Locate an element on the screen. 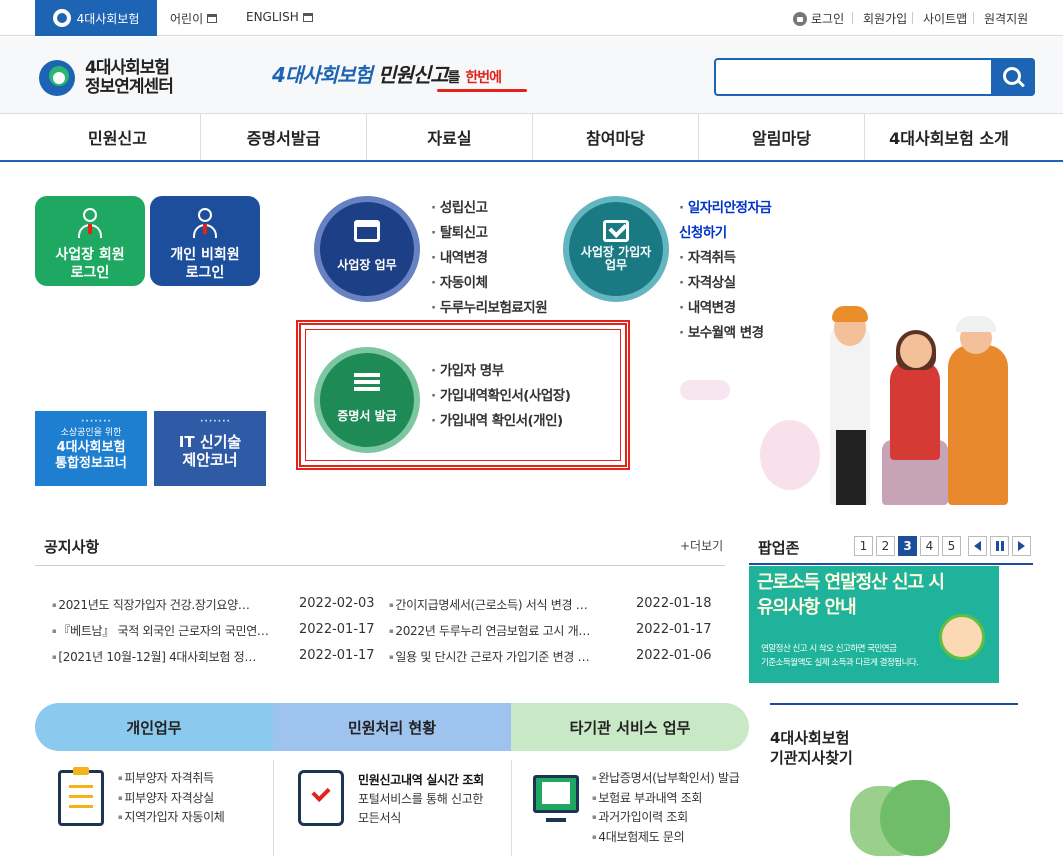 The image size is (1063, 856). banner-1-title-1: 4대사회보험 is located at coordinates (91, 447).